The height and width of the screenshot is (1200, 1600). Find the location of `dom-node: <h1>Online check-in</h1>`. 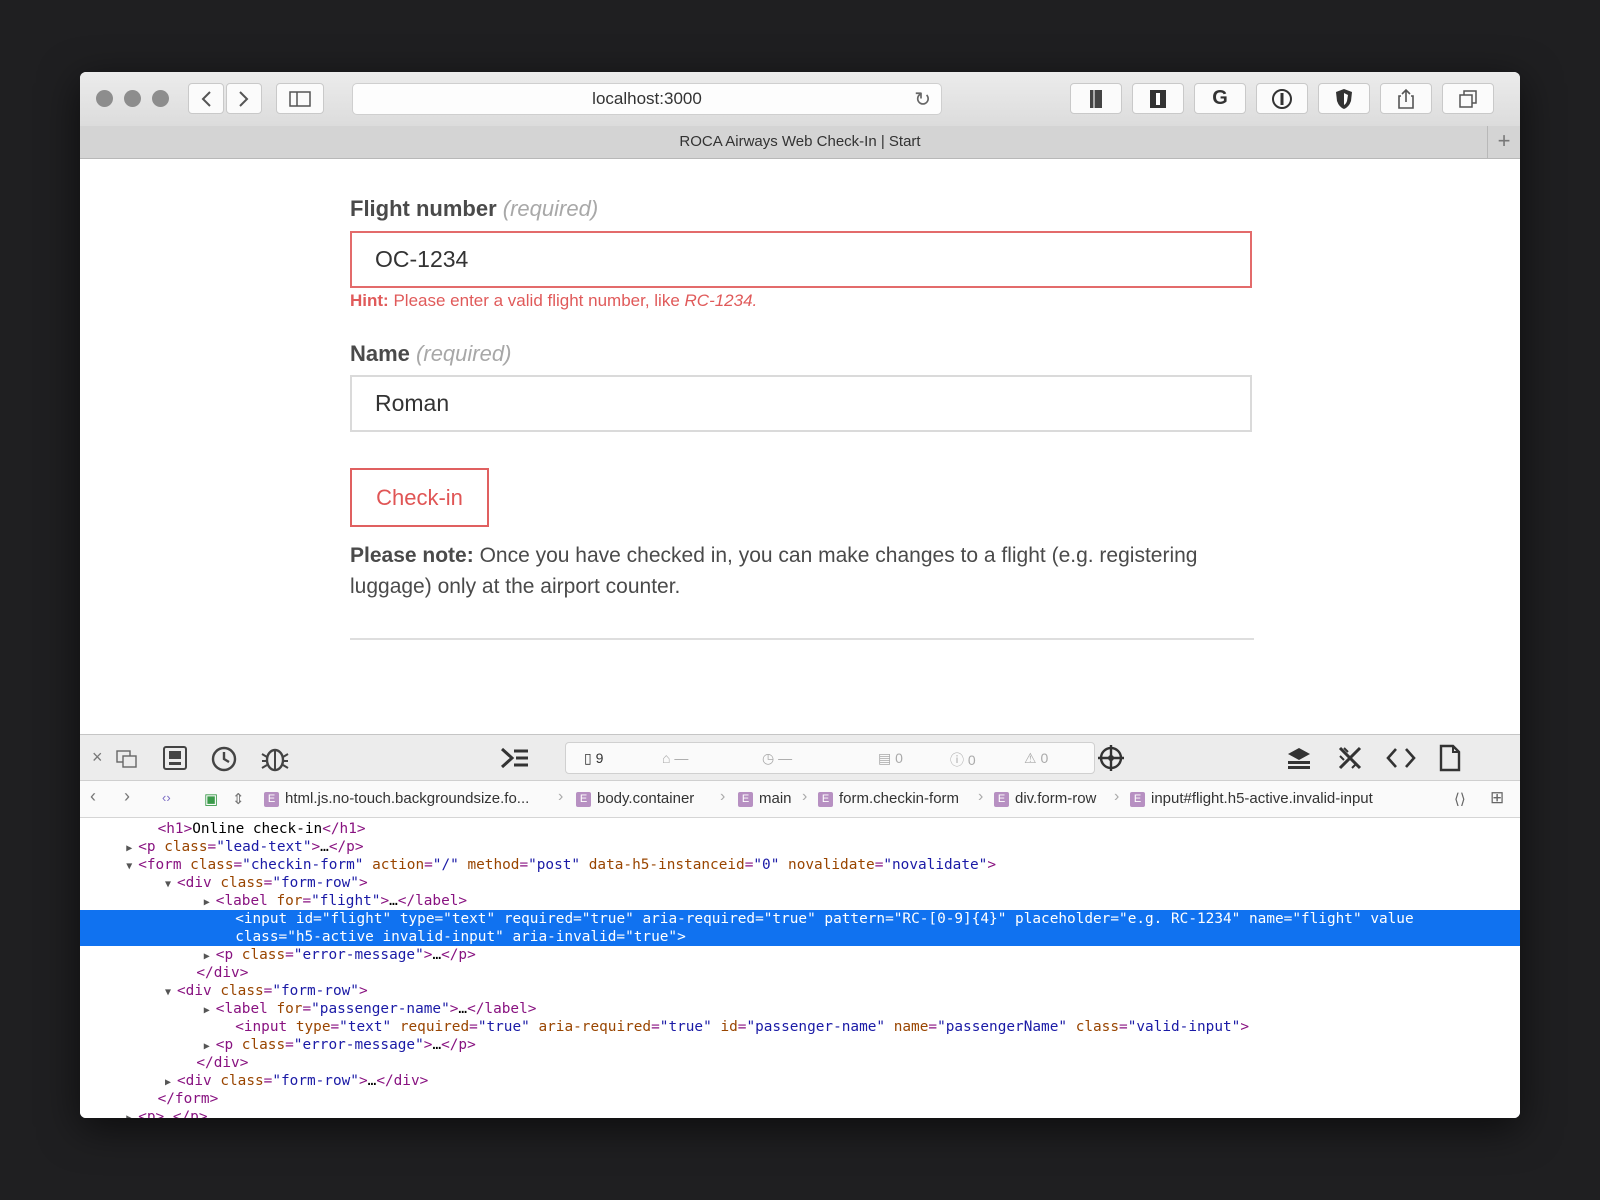

dom-node: <h1>Online check-in</h1> is located at coordinates (800, 829).